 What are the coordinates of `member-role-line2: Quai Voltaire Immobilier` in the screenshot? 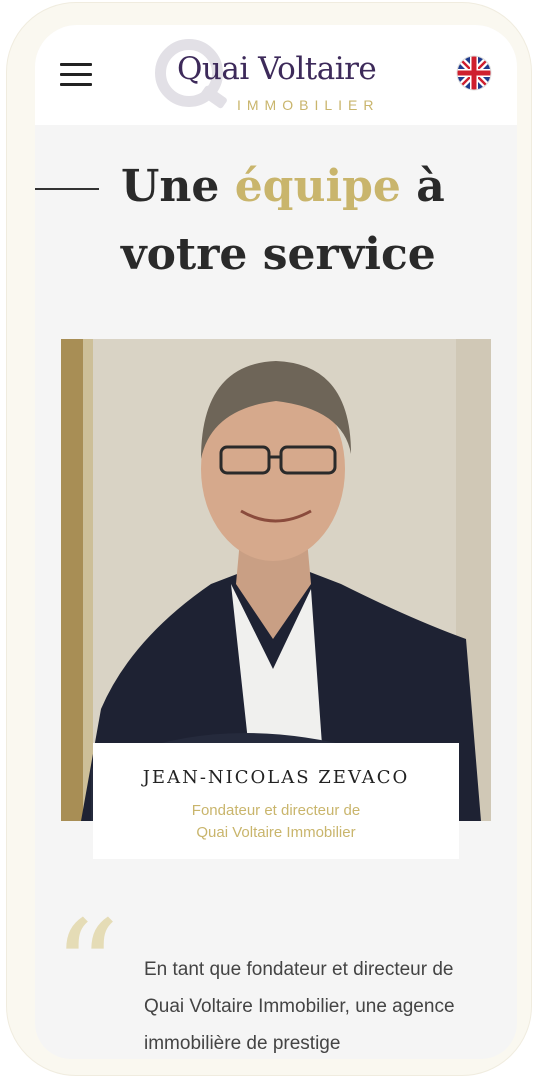 It's located at (276, 832).